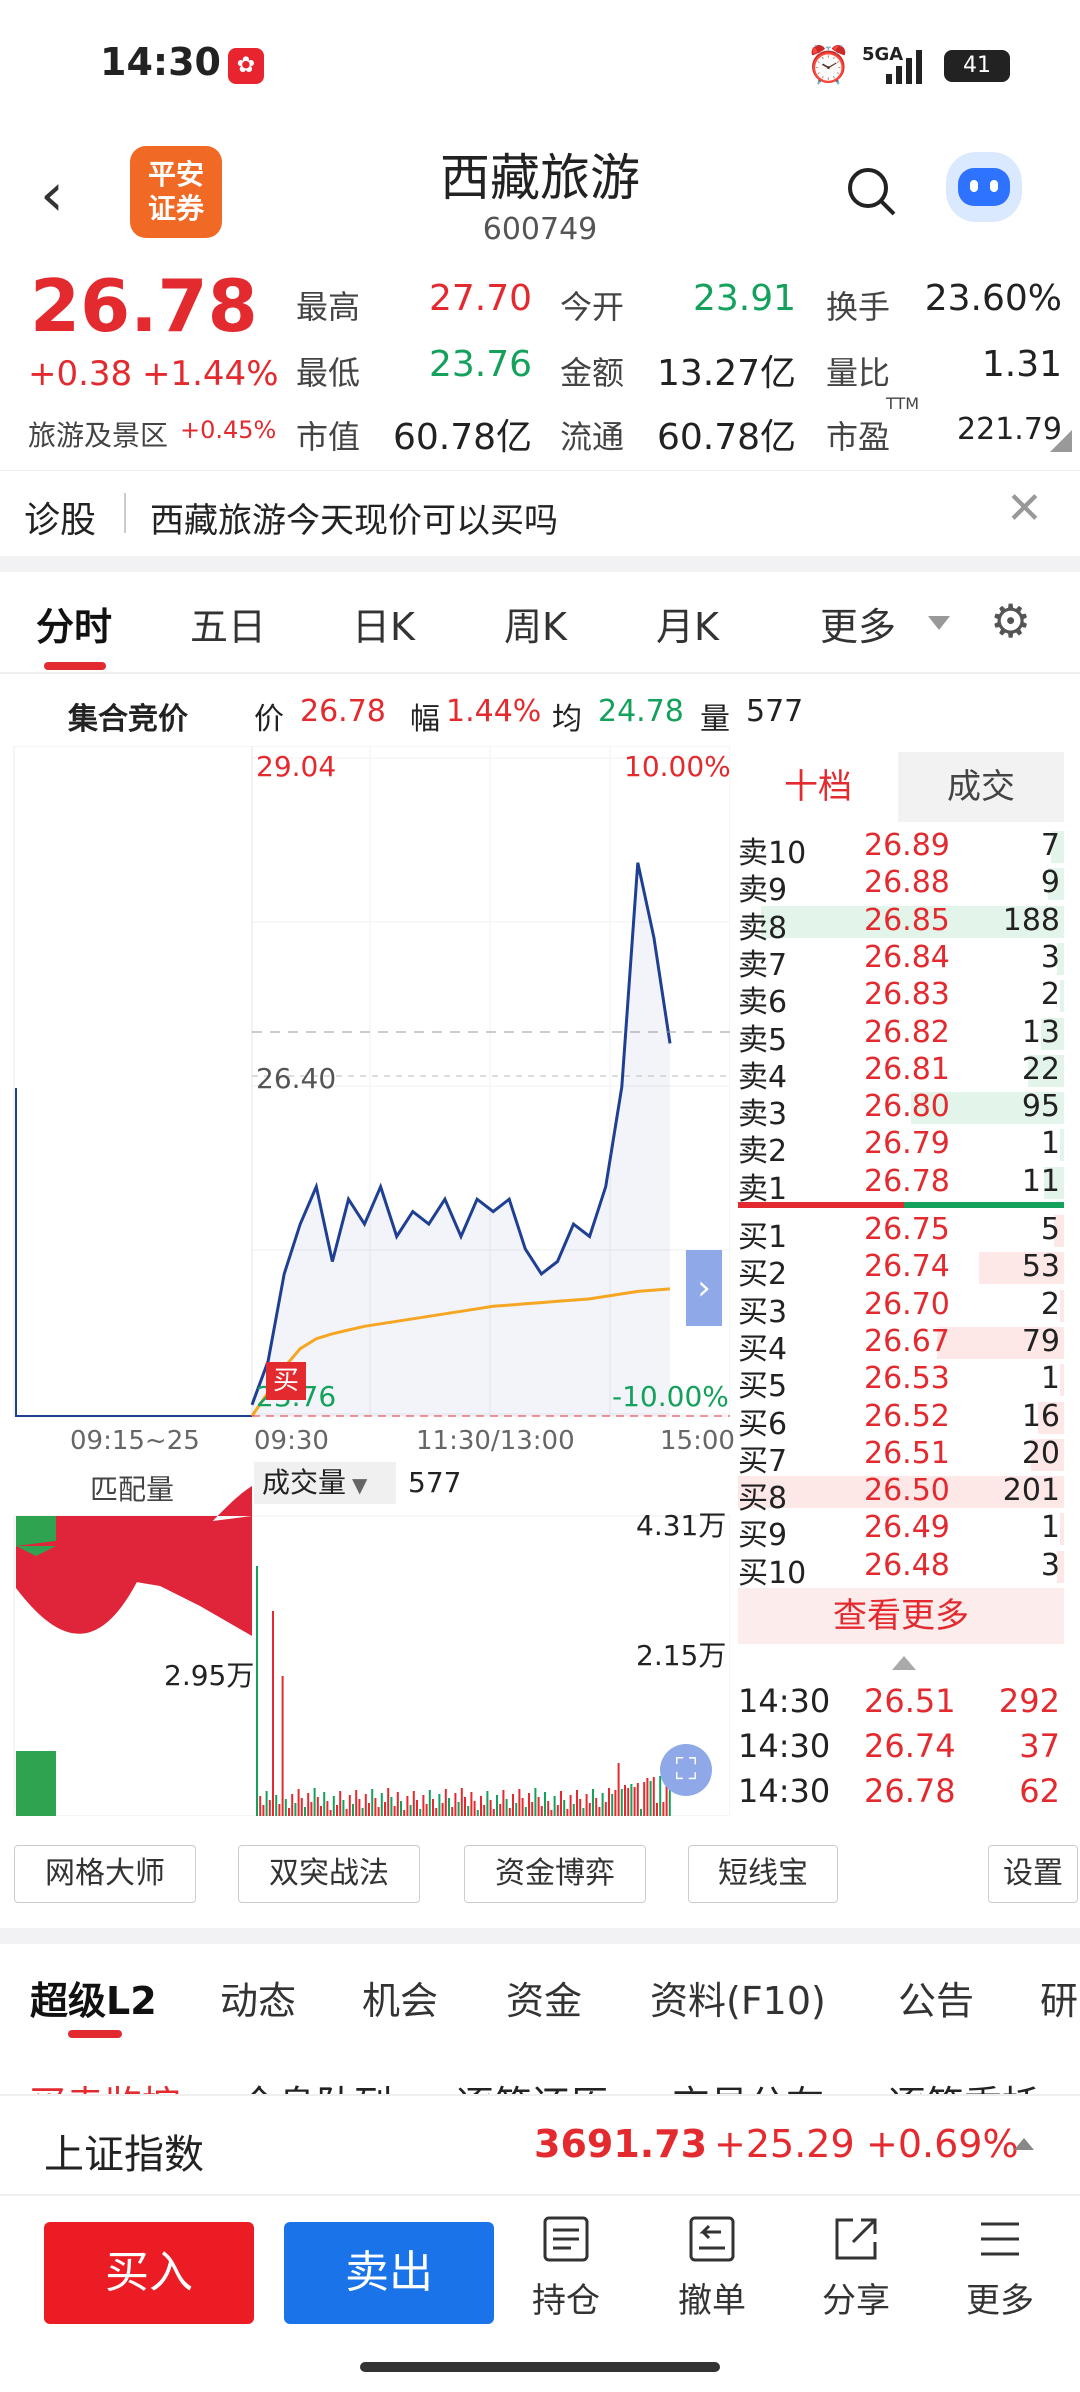 This screenshot has width=1080, height=2392. What do you see at coordinates (535, 623) in the screenshot?
I see `tab-weekly-k: 周K` at bounding box center [535, 623].